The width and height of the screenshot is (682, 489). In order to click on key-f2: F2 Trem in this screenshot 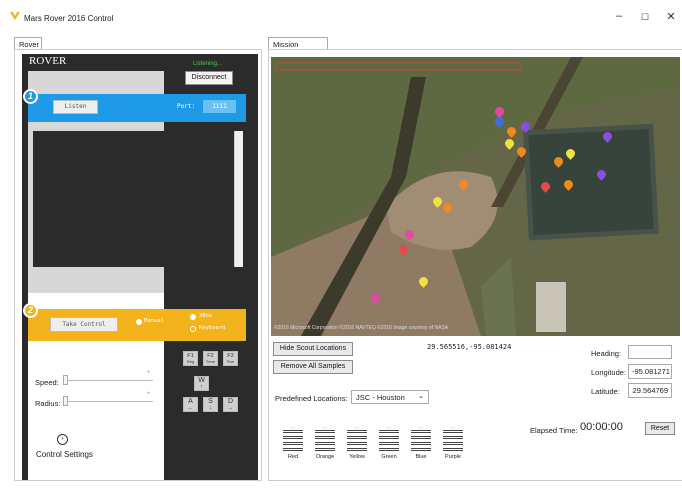, I will do `click(210, 358)`.